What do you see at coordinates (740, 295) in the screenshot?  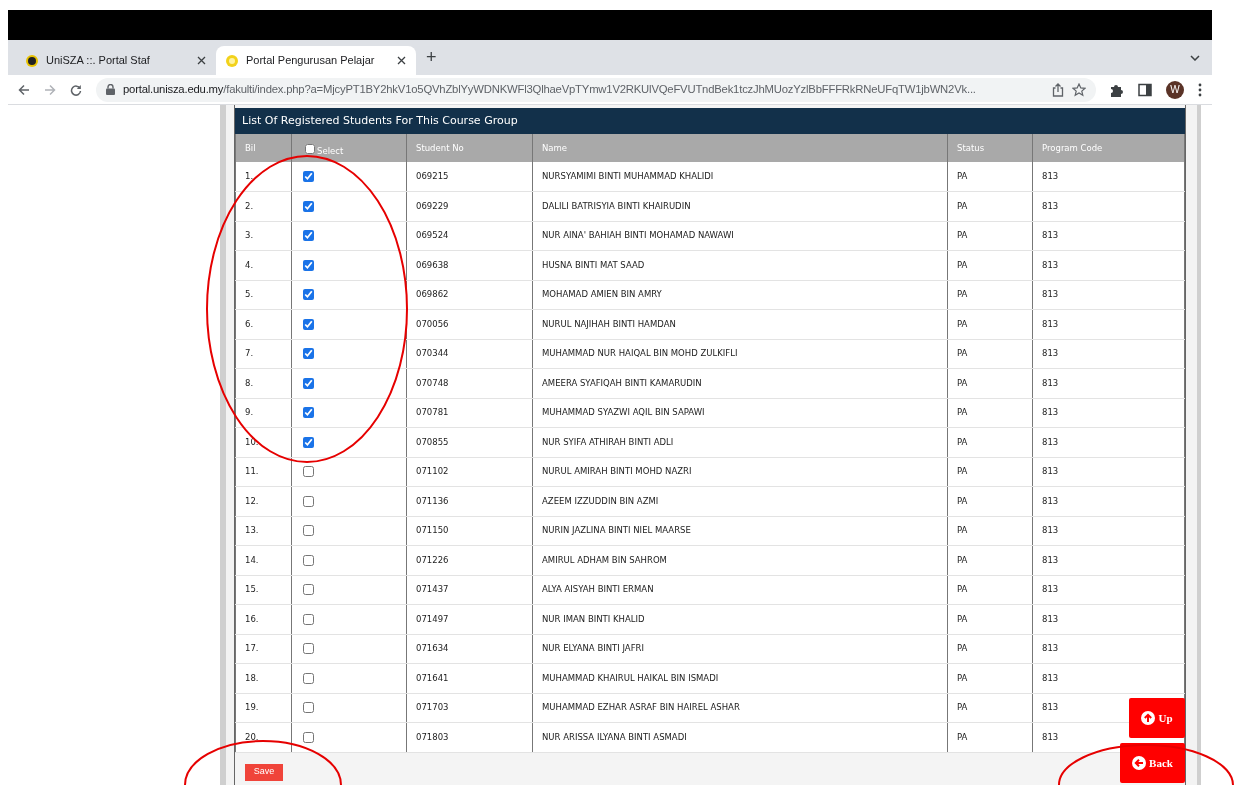 I see `student-name-cell: MOHAMAD AMIEN BIN AMRY` at bounding box center [740, 295].